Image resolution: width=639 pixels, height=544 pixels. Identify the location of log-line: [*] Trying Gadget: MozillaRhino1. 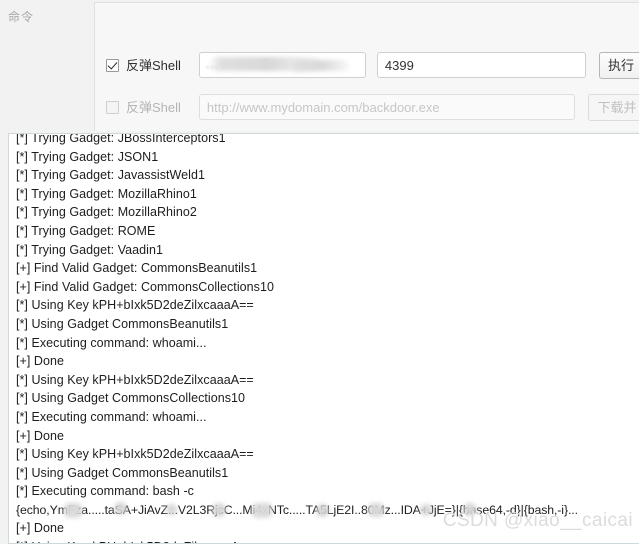
(106, 193).